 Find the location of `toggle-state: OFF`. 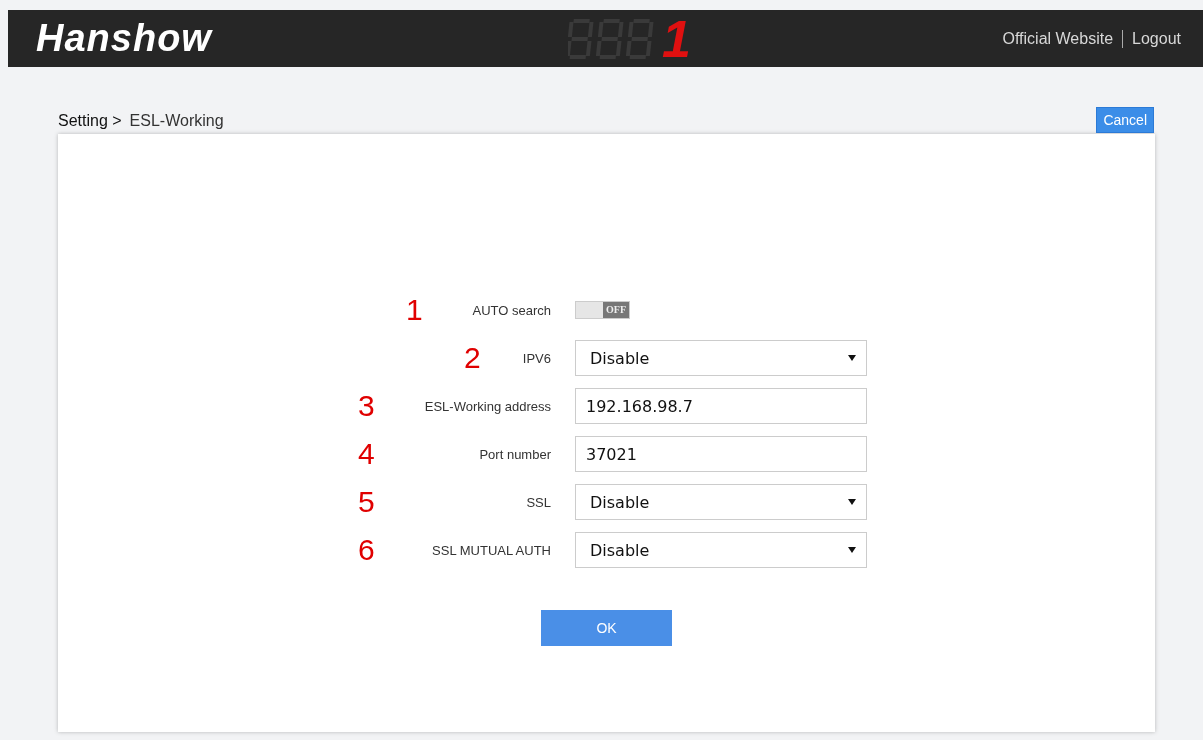

toggle-state: OFF is located at coordinates (616, 310).